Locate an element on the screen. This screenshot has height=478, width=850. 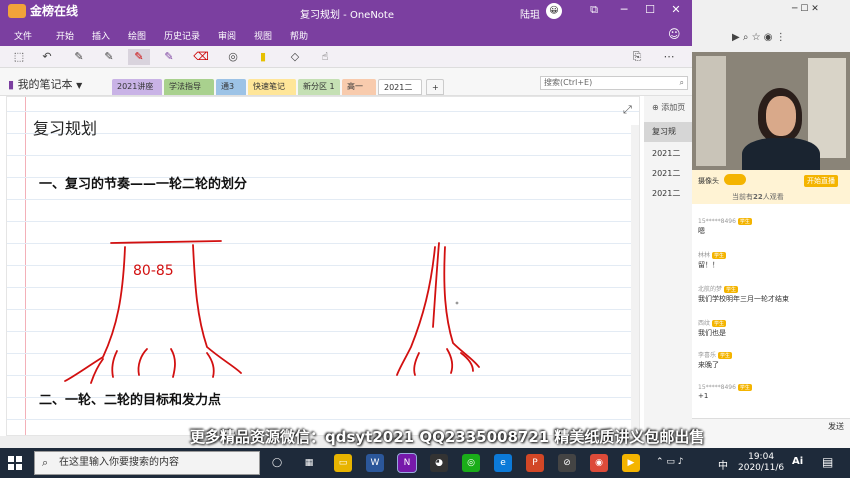
video-face is located at coordinates (781, 116).